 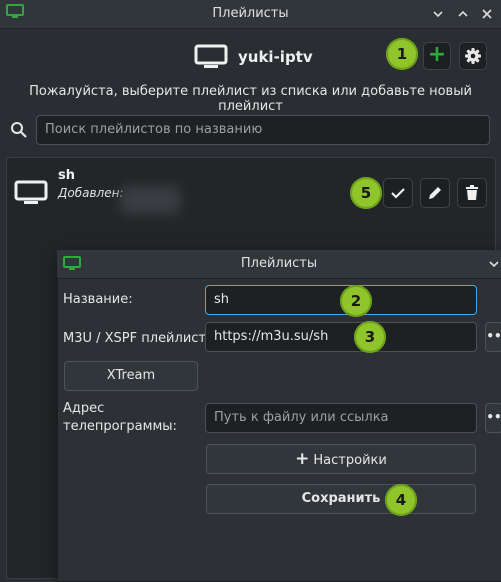 What do you see at coordinates (493, 264) in the screenshot?
I see `dialog-chevron-down-icon` at bounding box center [493, 264].